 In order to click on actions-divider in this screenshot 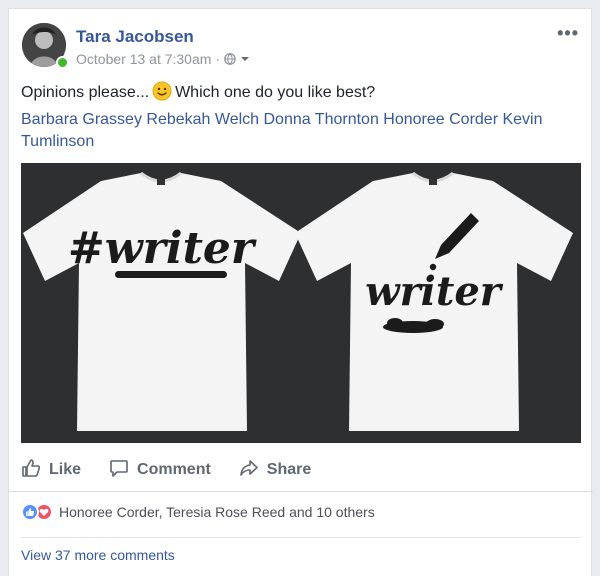, I will do `click(301, 491)`.